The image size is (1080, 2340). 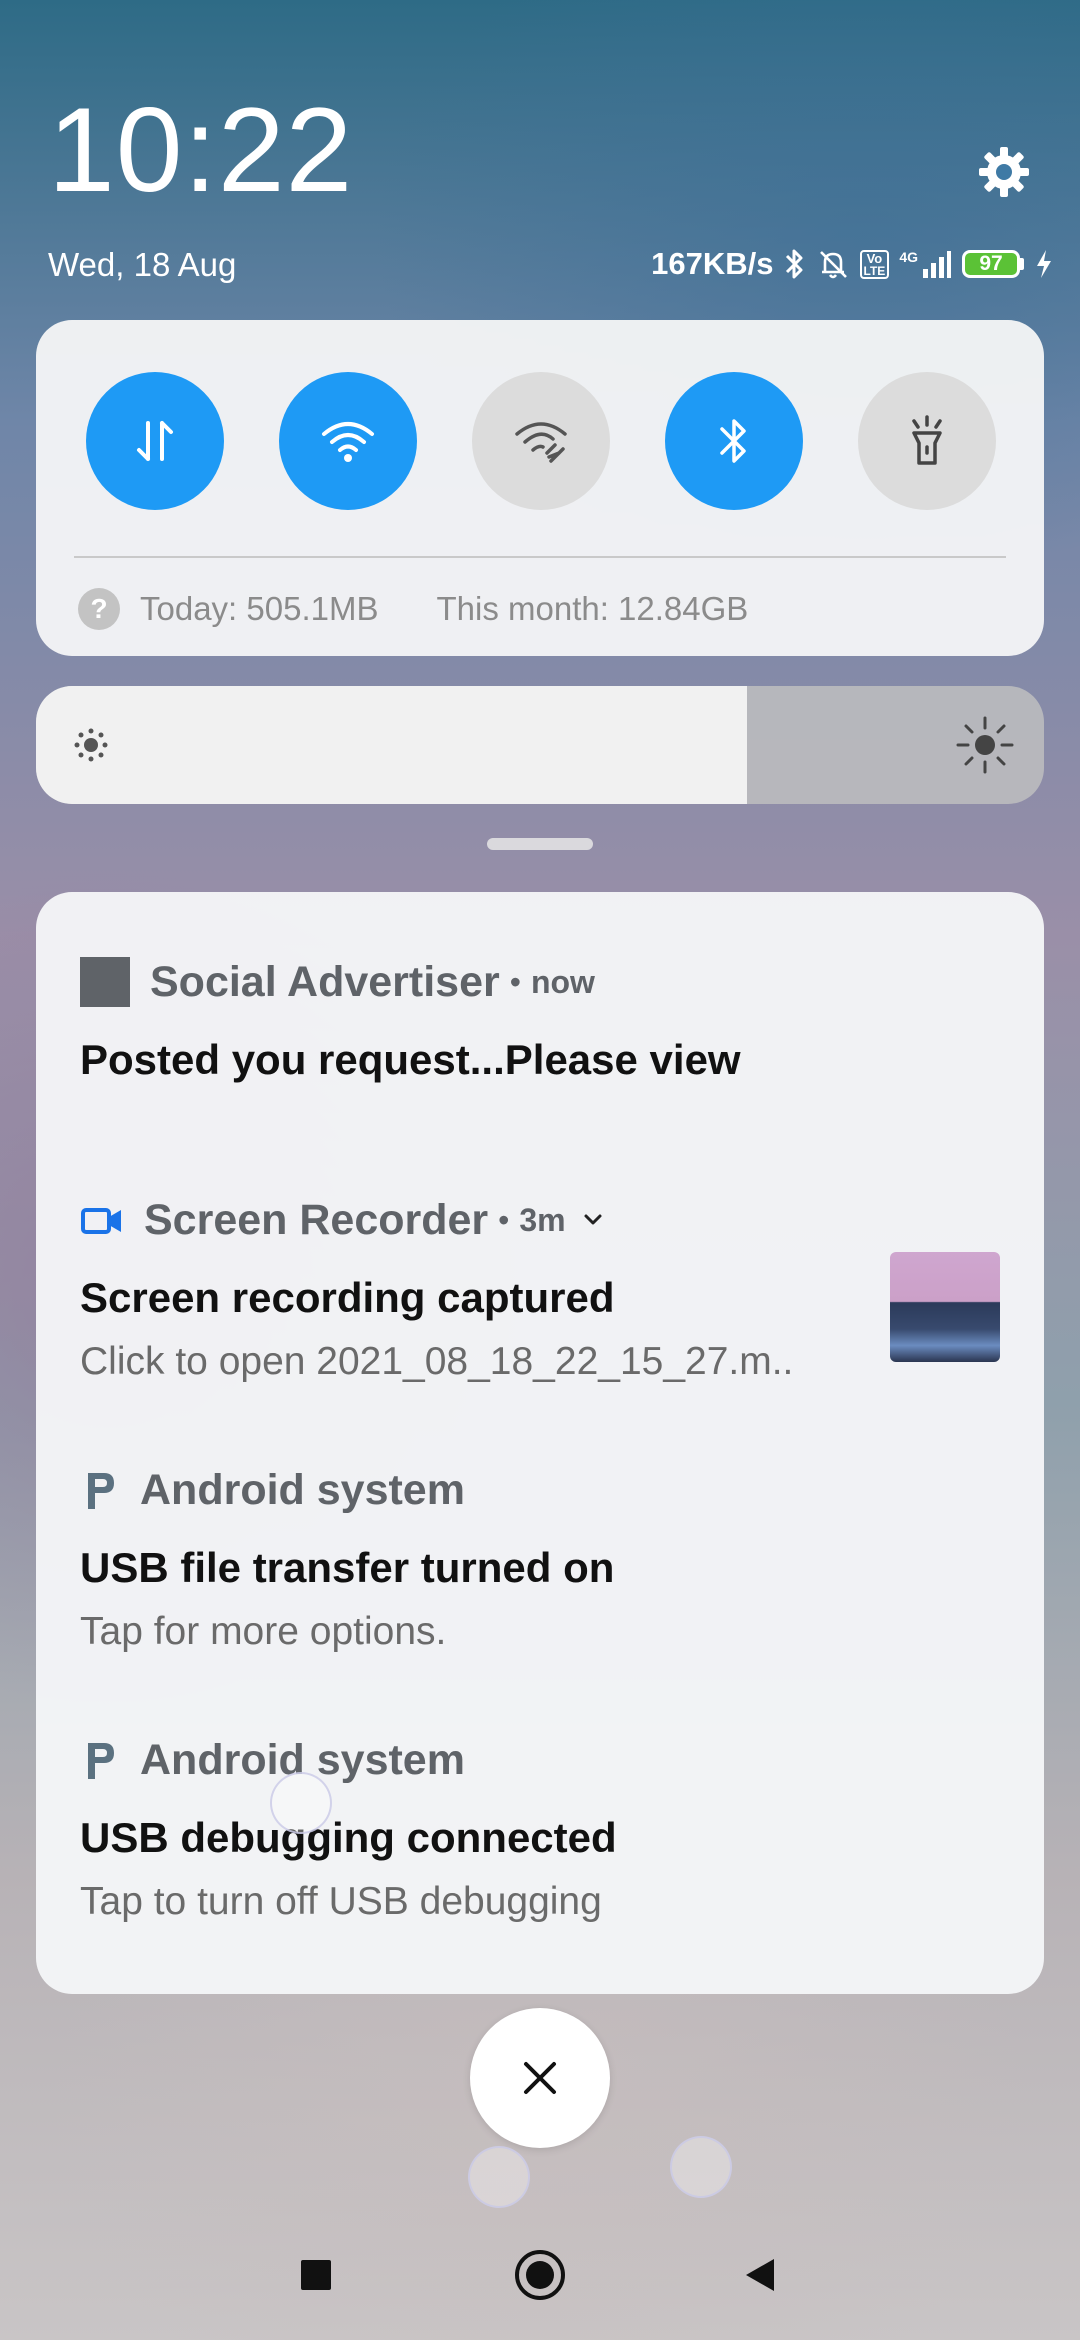 I want to click on app-name: Social Advertiser, so click(x=325, y=981).